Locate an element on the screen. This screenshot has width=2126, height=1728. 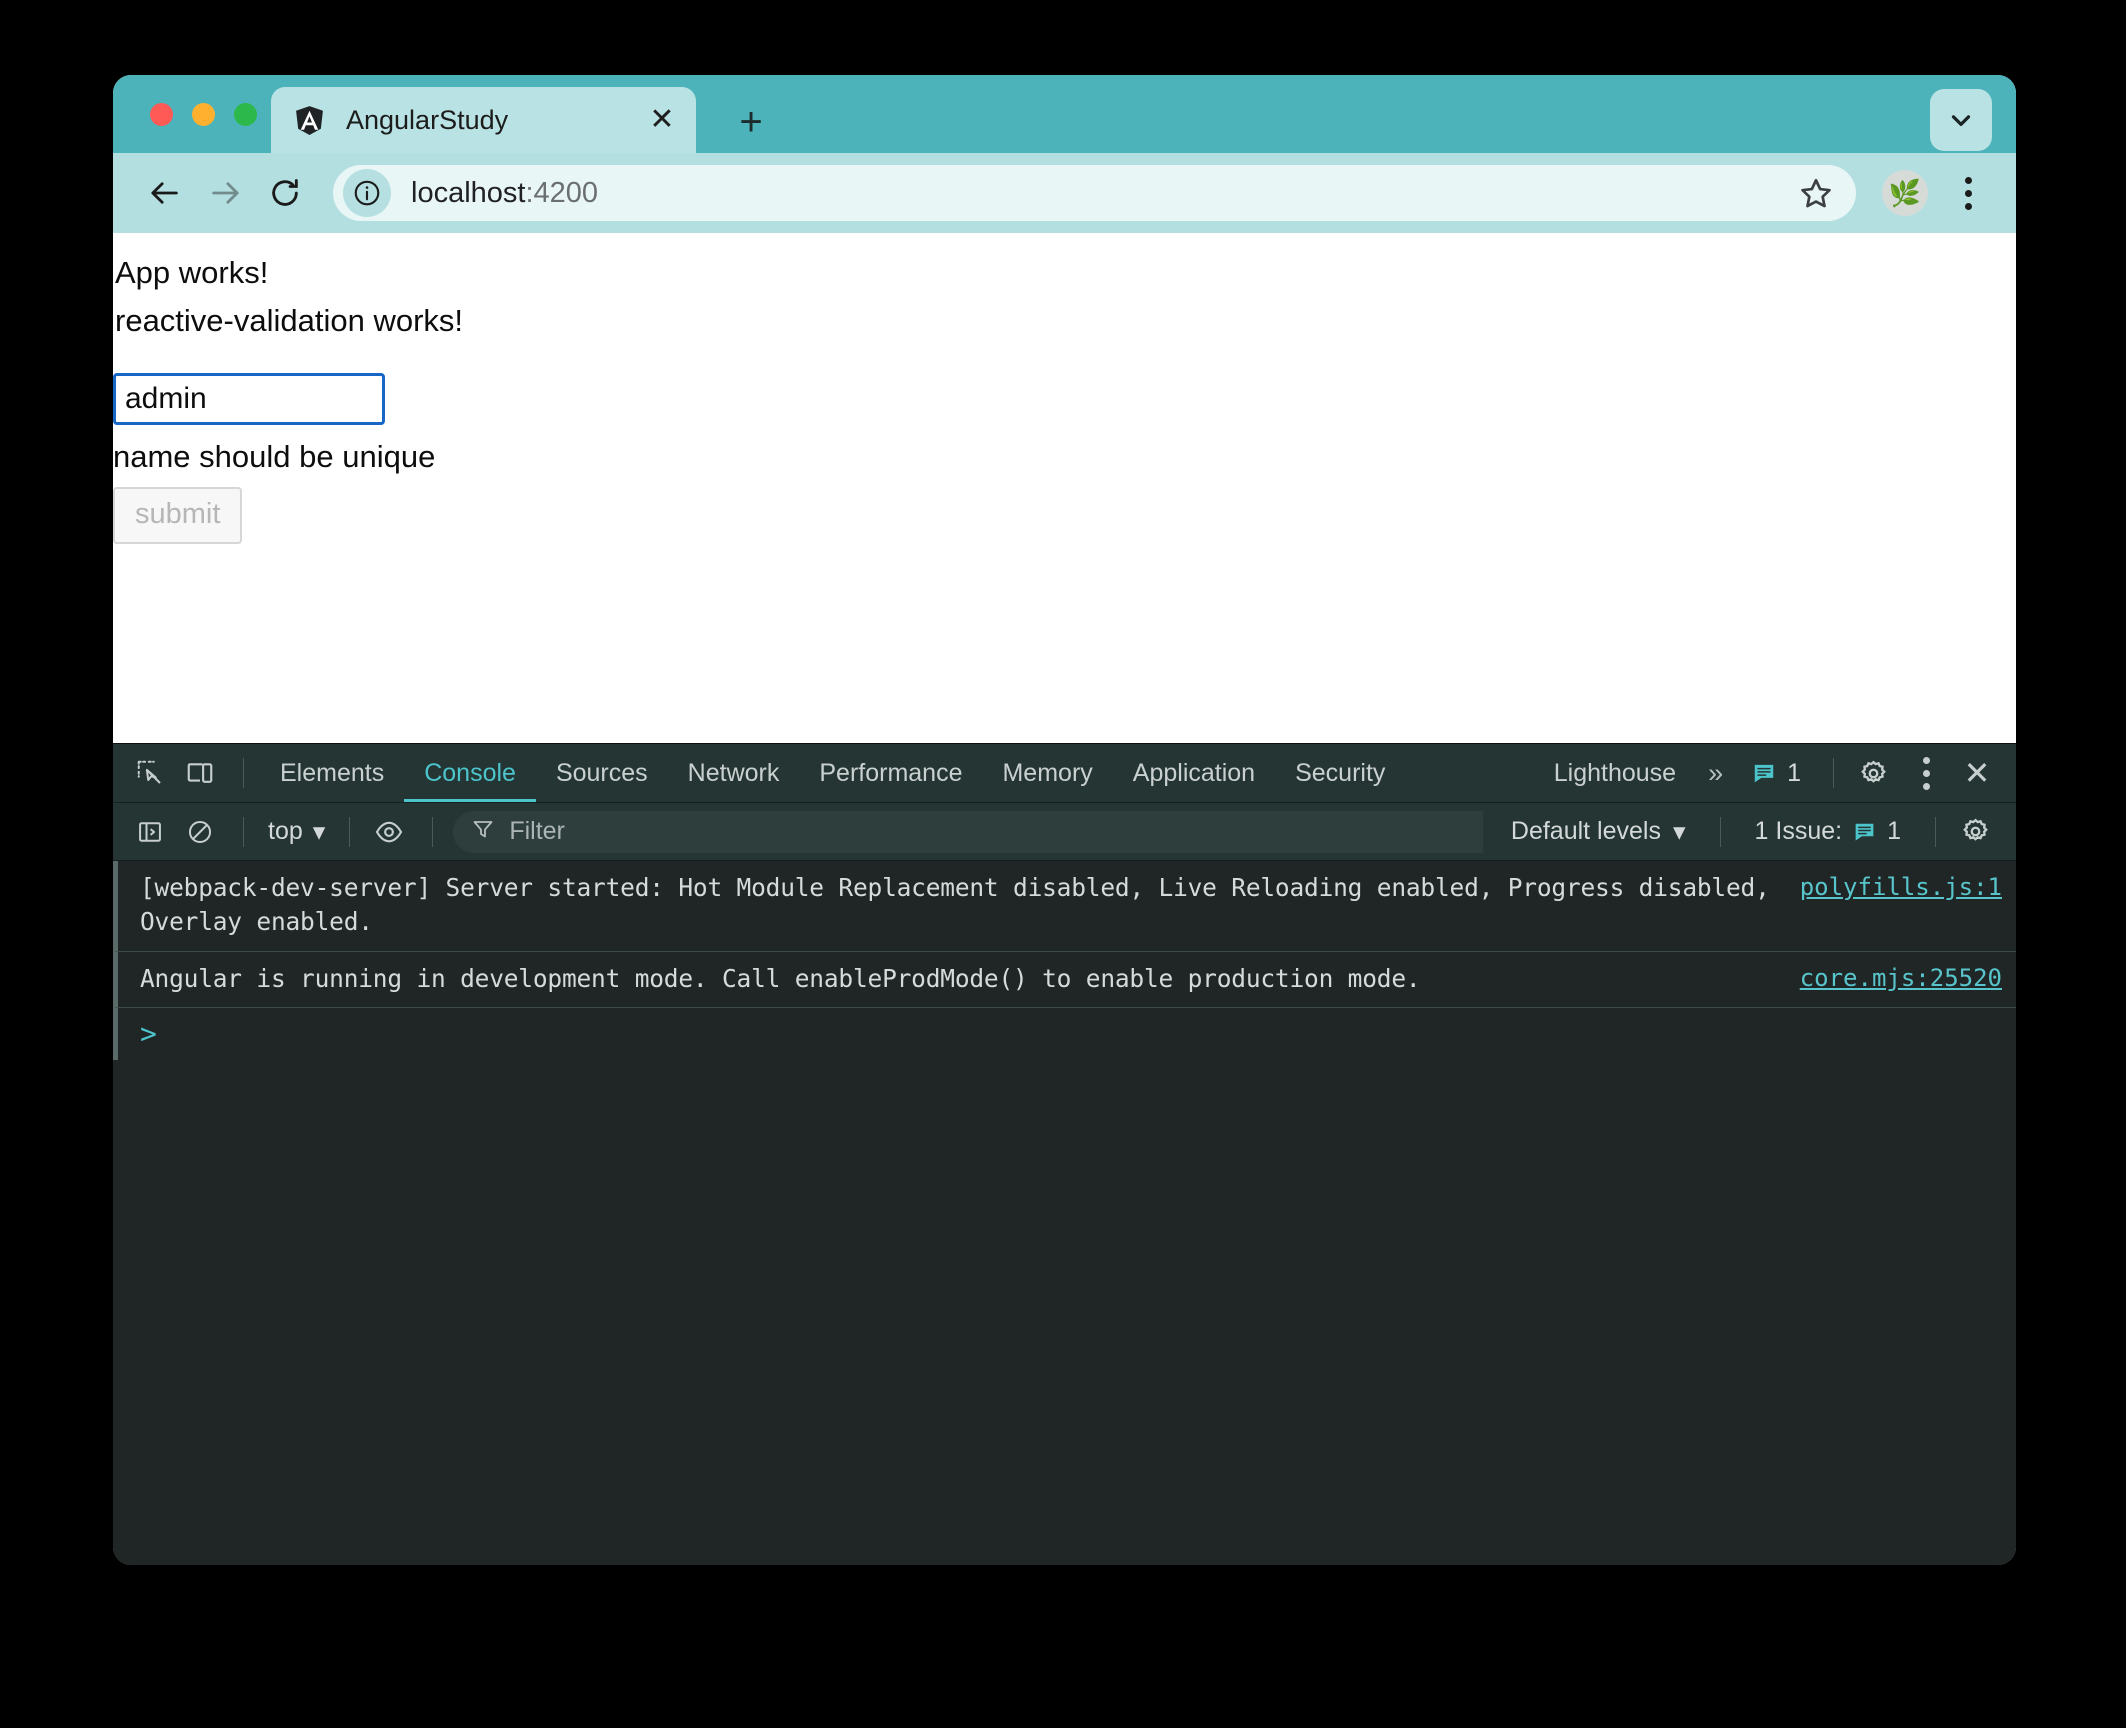
gear-icon is located at coordinates (1873, 773).